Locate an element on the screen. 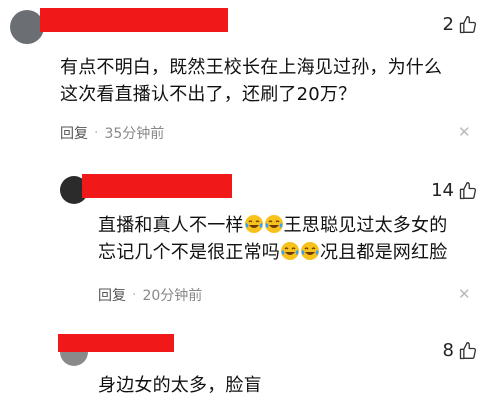 This screenshot has height=416, width=500. comment-text: 身边女的太多，脸盲 is located at coordinates (180, 385).